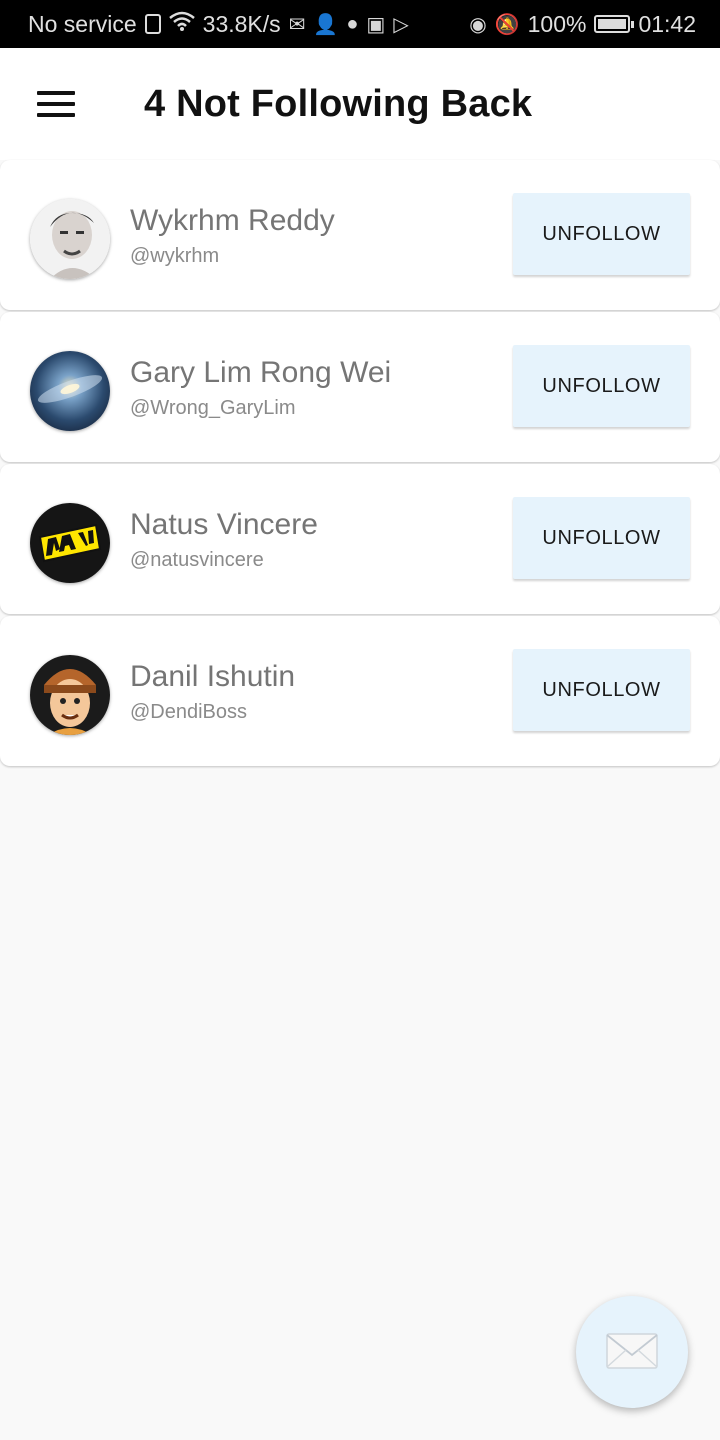  I want to click on user-name: Gary Lim Rong Wei, so click(261, 372).